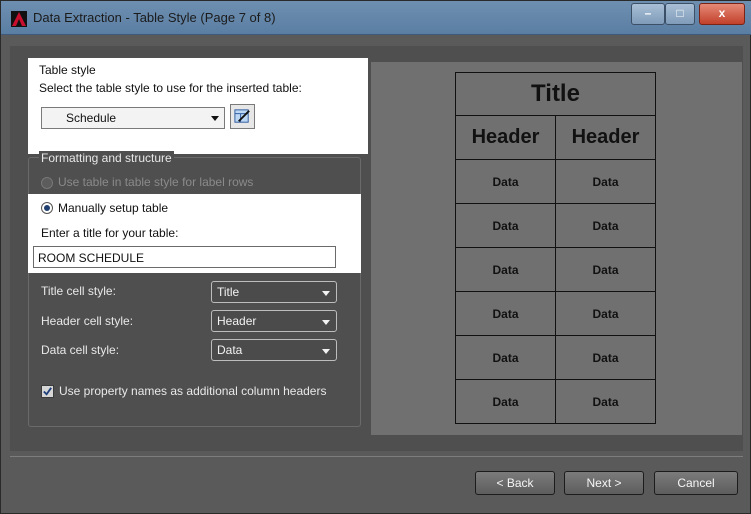 This screenshot has width=751, height=514. I want to click on table-style-edit-icon, so click(242, 116).